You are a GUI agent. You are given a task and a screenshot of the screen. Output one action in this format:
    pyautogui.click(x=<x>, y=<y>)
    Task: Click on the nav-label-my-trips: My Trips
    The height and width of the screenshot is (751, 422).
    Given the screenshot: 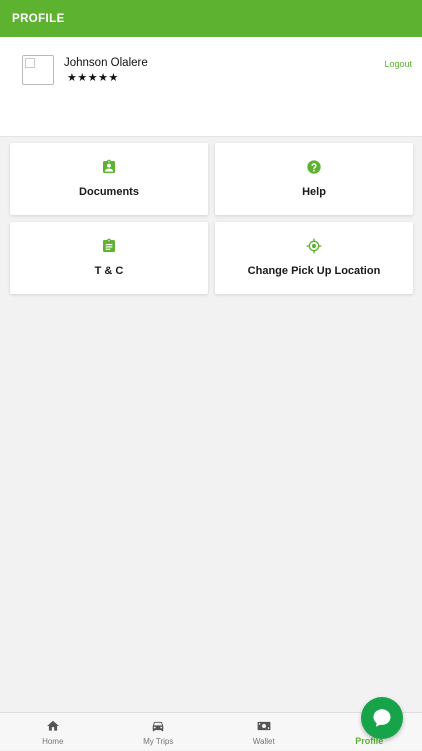 What is the action you would take?
    pyautogui.click(x=159, y=741)
    